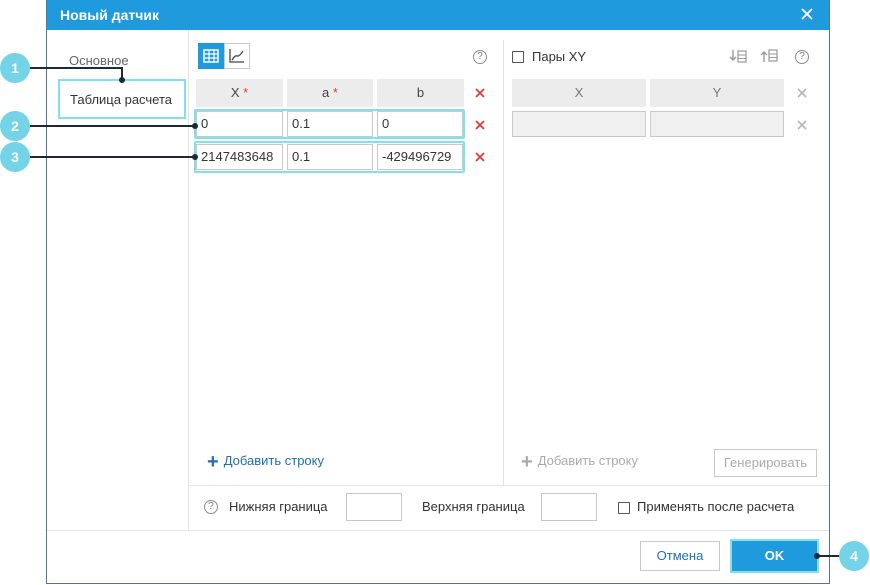  What do you see at coordinates (854, 556) in the screenshot?
I see `callout-4: 4` at bounding box center [854, 556].